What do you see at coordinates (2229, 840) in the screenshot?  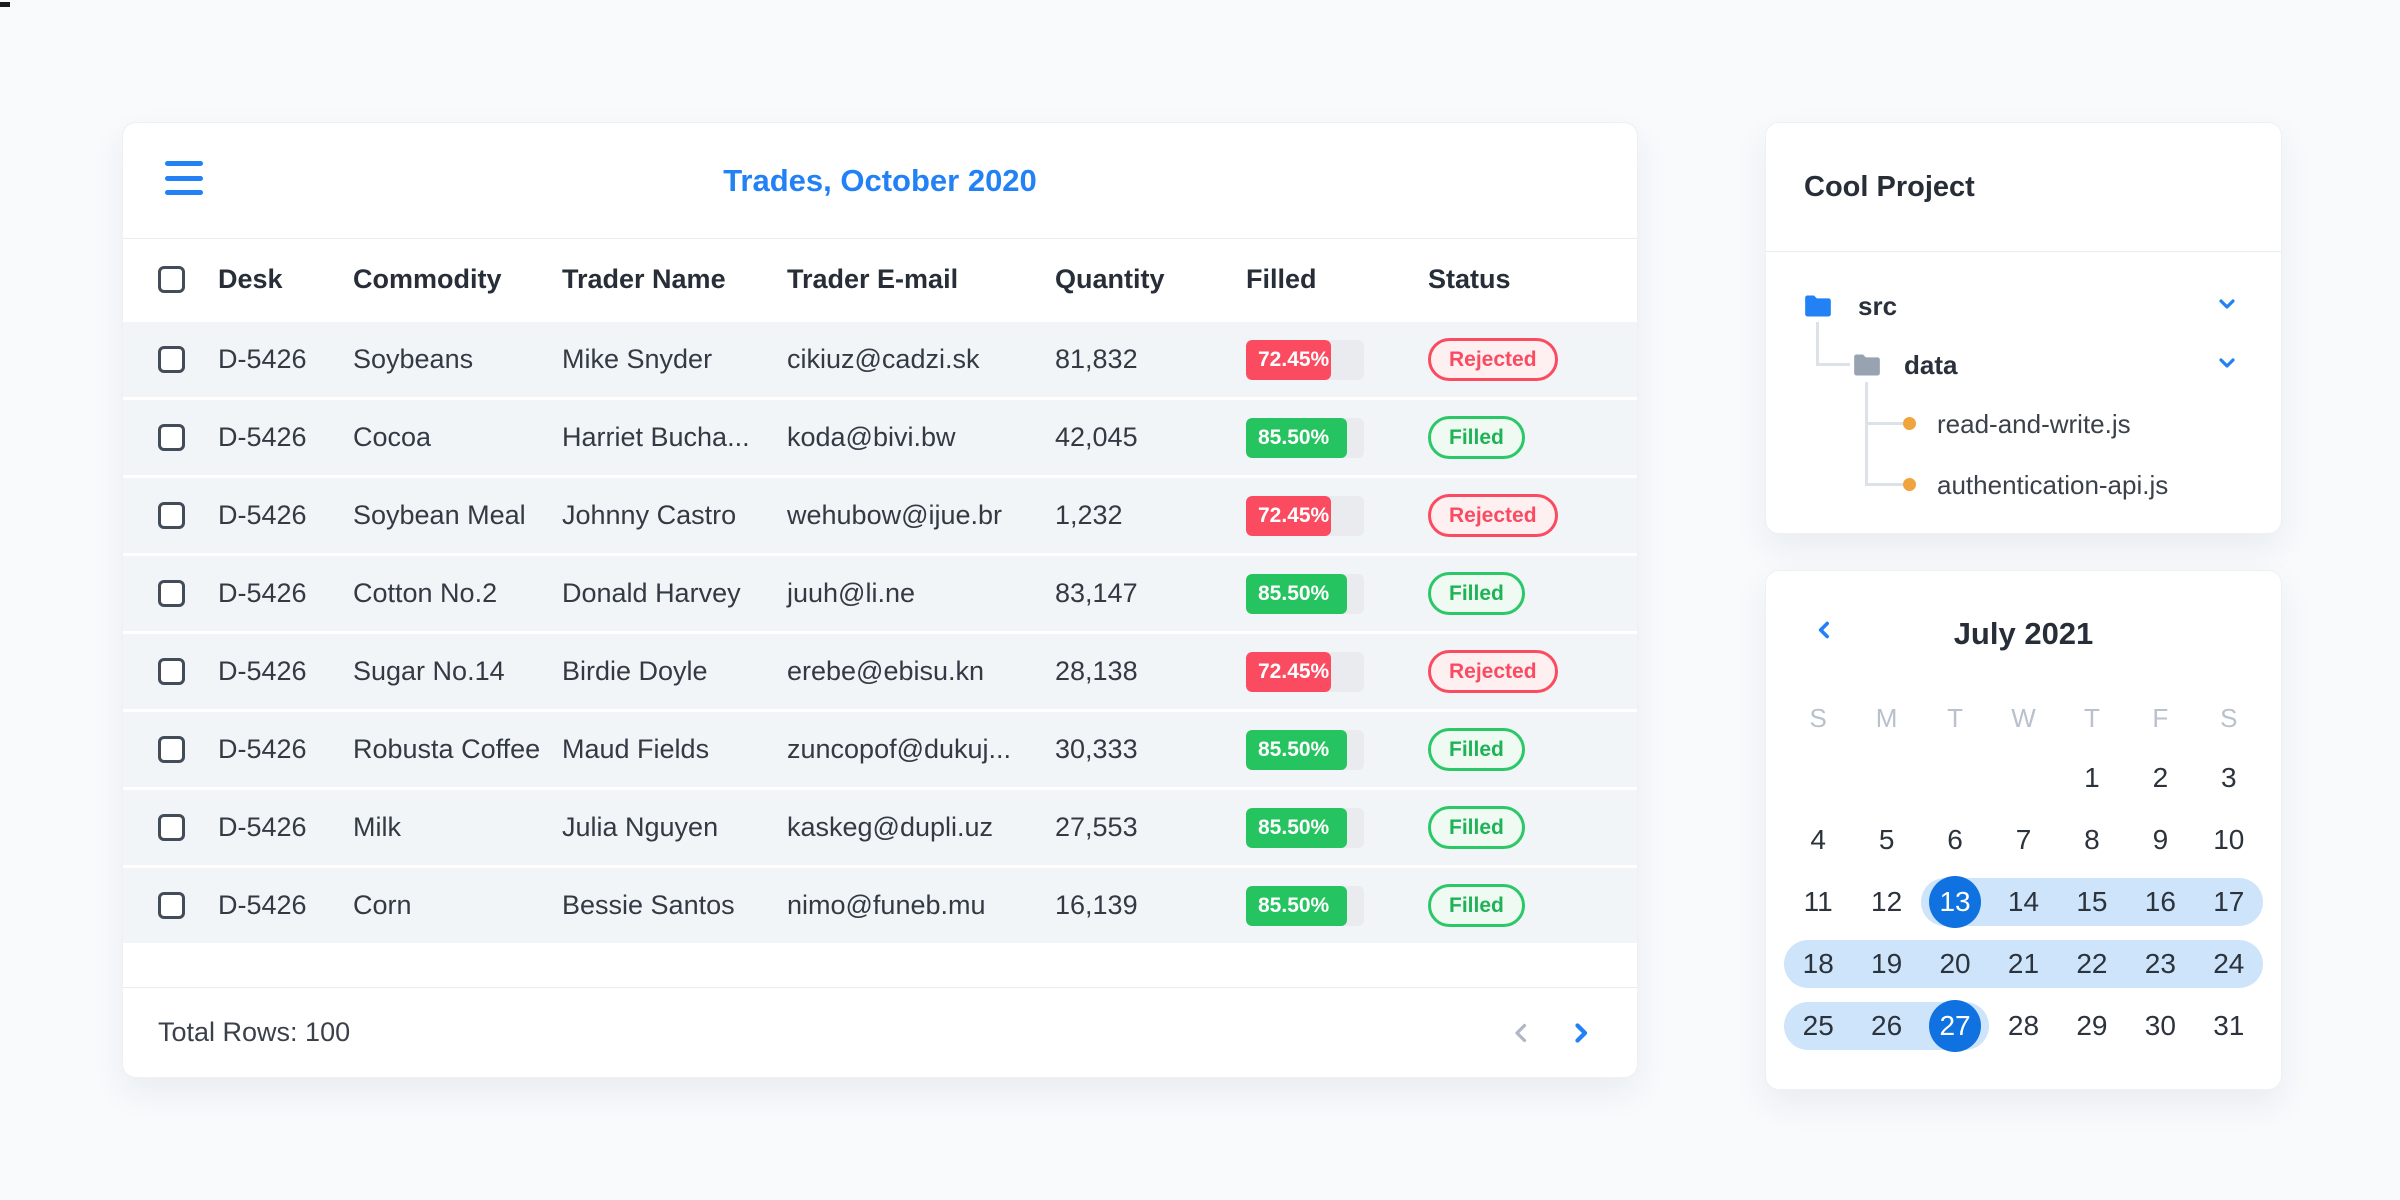 I see `calendar-day: 10` at bounding box center [2229, 840].